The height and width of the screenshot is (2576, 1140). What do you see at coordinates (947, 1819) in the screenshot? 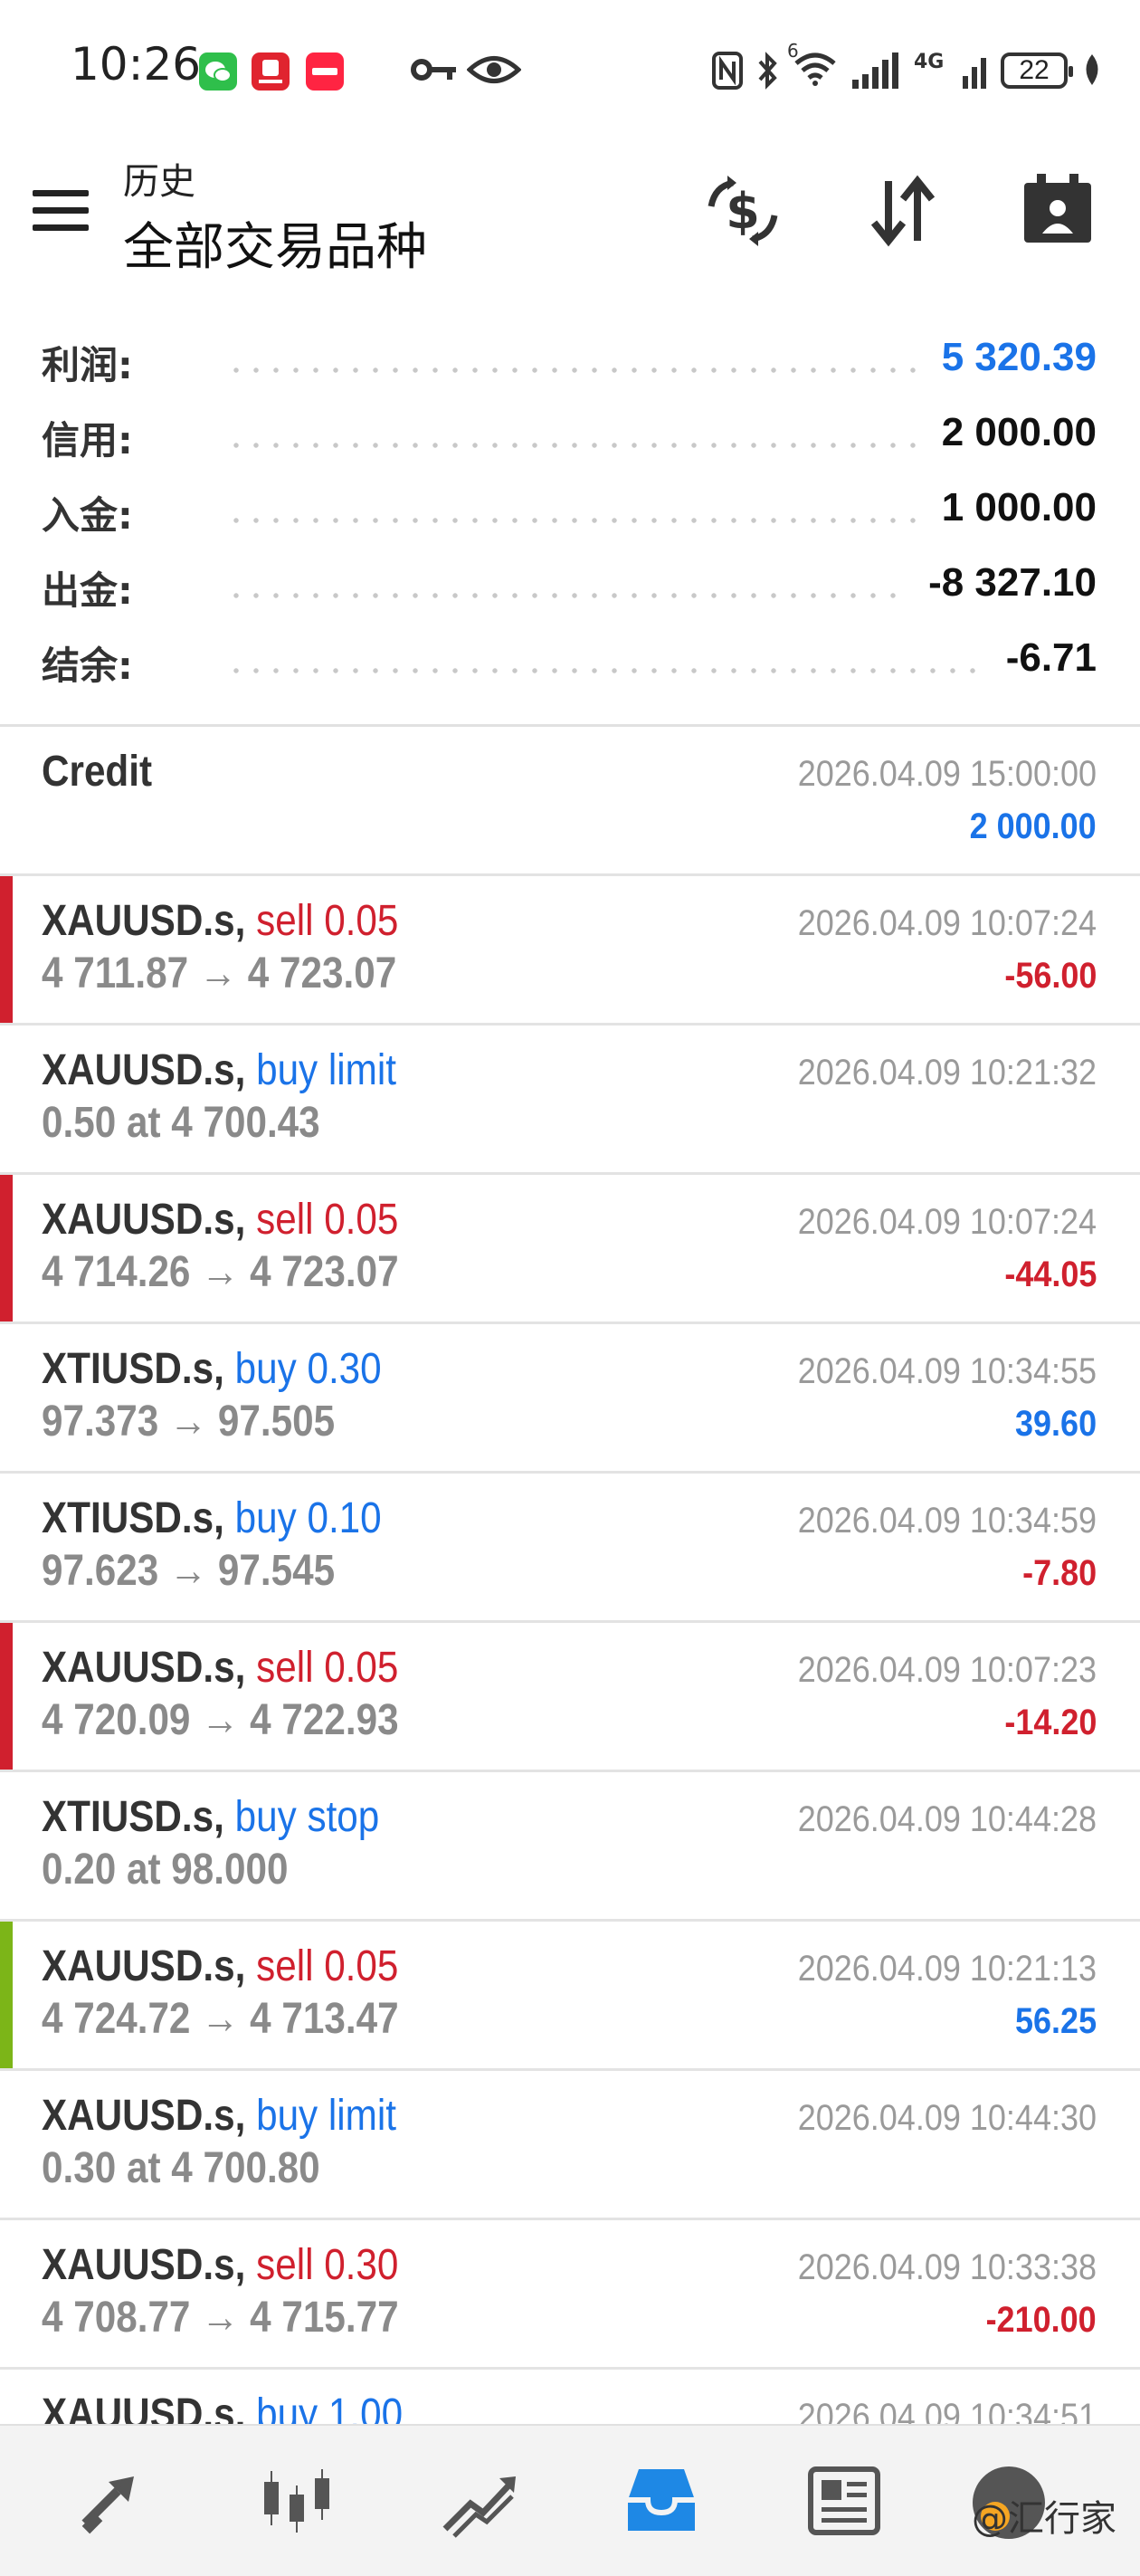
I see `deal-datetime: 2026.04.09 10:44:28` at bounding box center [947, 1819].